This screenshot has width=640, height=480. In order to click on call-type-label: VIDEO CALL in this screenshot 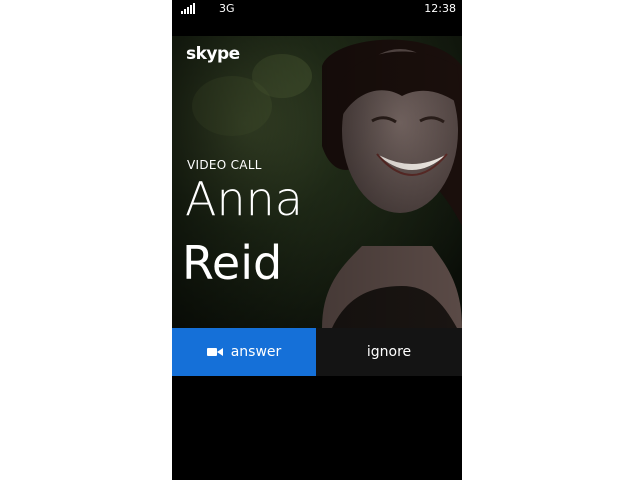, I will do `click(224, 165)`.